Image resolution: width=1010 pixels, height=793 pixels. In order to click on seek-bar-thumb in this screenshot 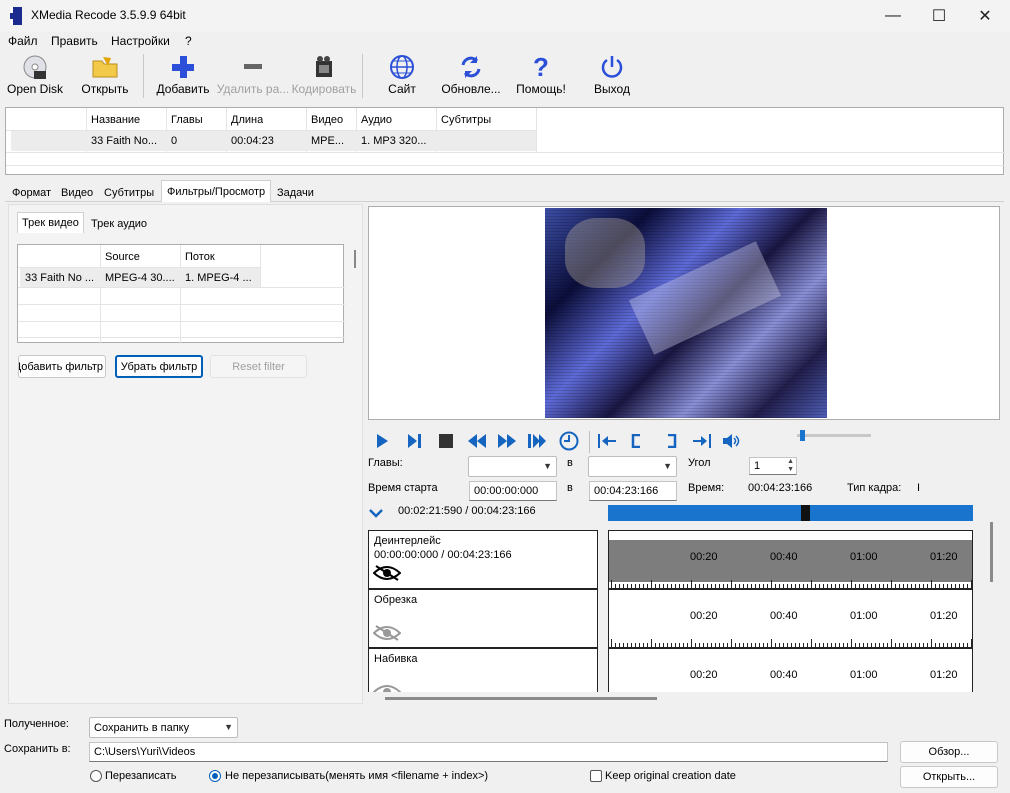, I will do `click(805, 513)`.